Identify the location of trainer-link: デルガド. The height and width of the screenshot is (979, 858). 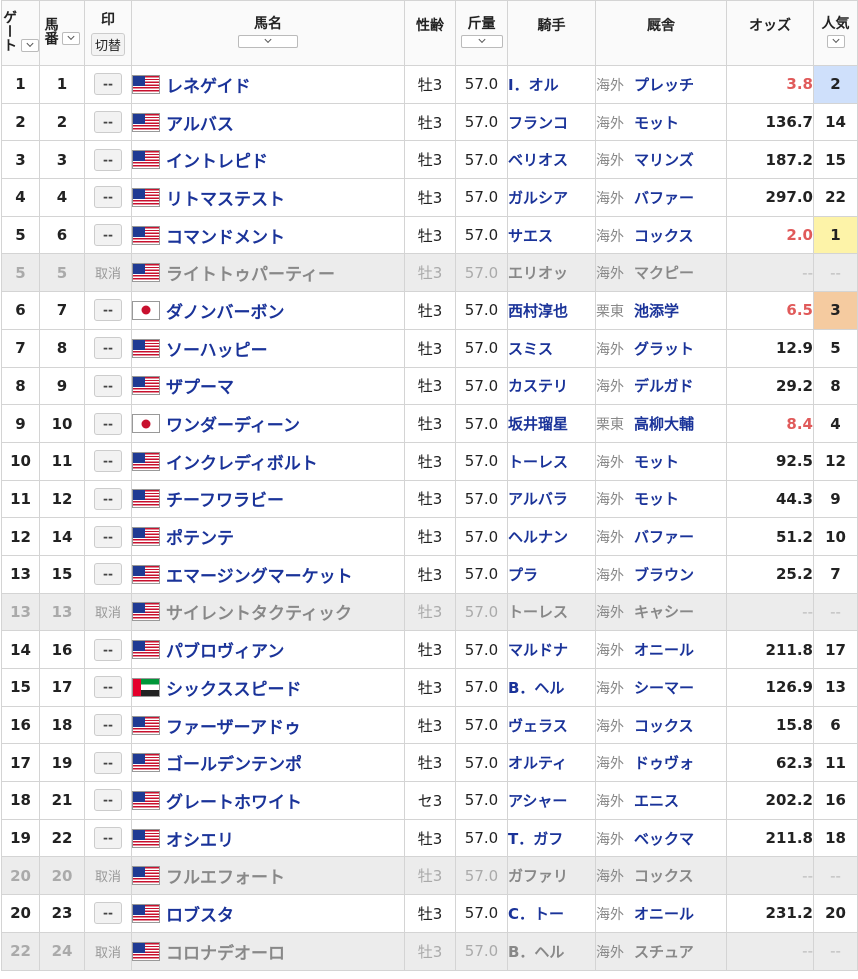
(664, 386).